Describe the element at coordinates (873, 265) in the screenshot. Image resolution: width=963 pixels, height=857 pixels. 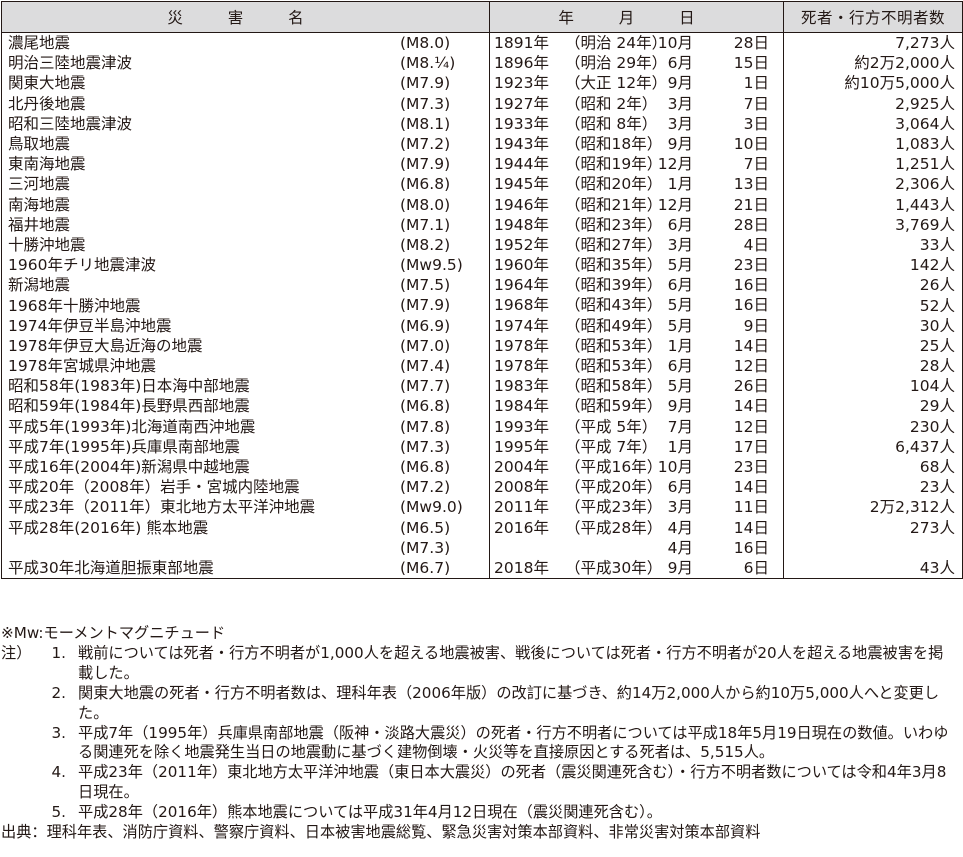
I see `deaths-cell: 142人` at that location.